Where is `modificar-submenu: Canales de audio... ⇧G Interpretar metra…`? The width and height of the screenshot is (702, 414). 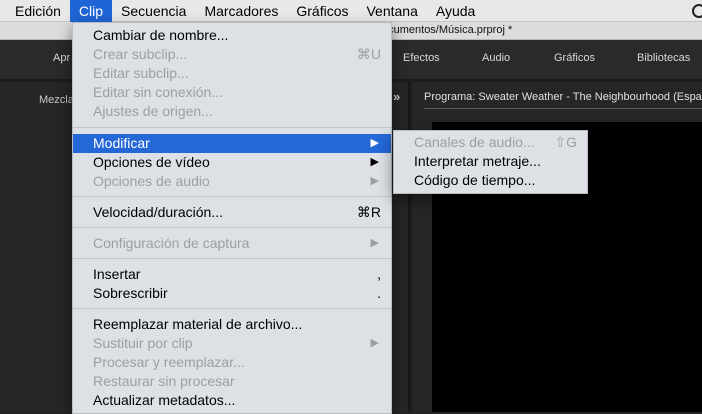
modificar-submenu: Canales de audio... ⇧G Interpretar metra… is located at coordinates (490, 162).